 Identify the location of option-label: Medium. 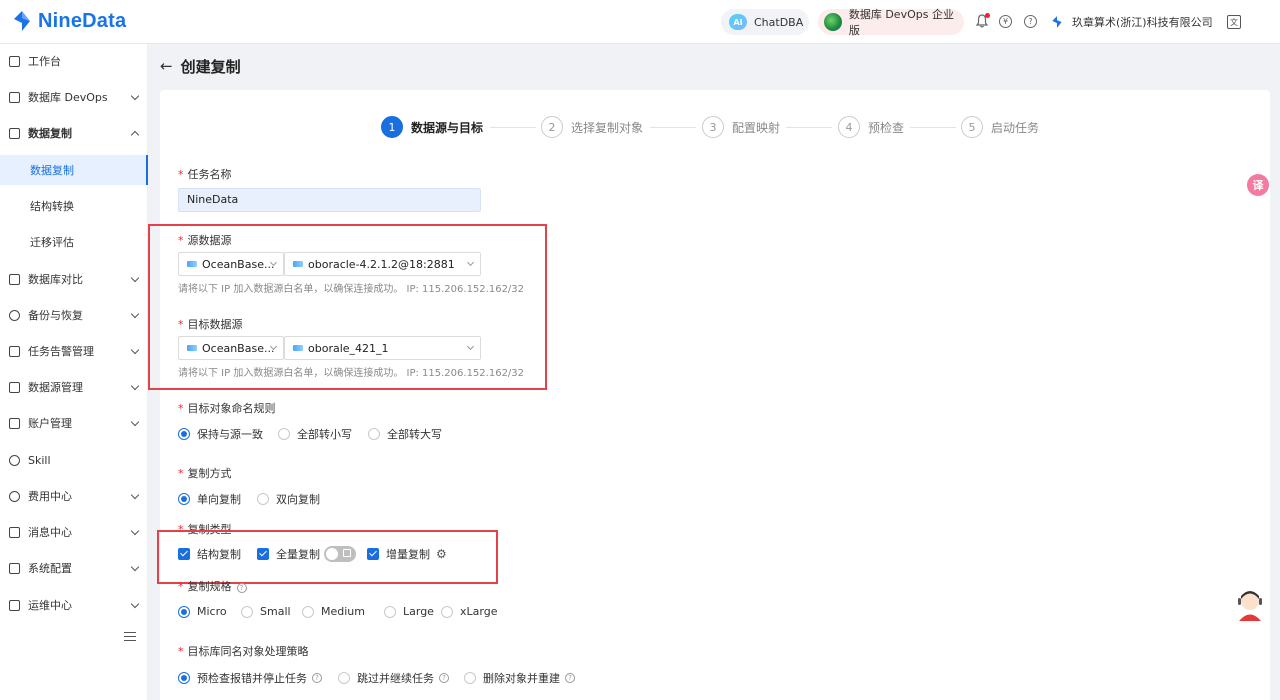
(343, 611).